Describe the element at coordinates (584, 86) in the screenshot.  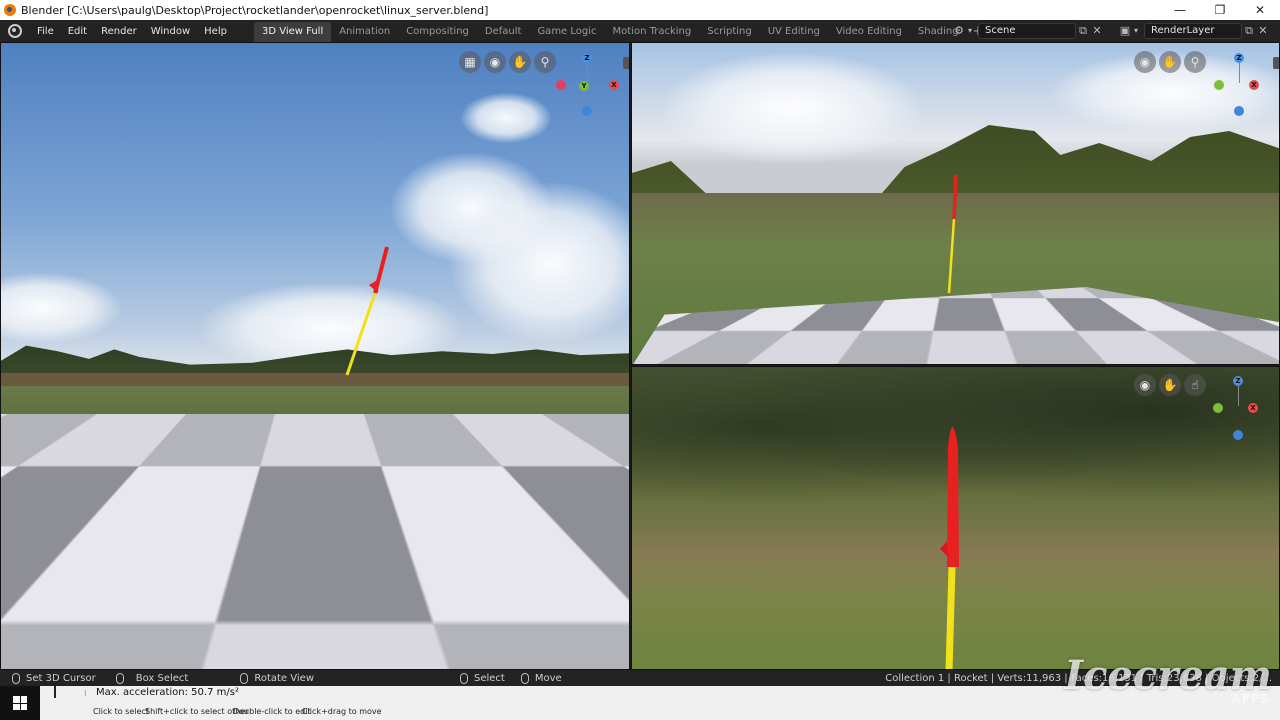
I see `y-axis-icon: Y` at that location.